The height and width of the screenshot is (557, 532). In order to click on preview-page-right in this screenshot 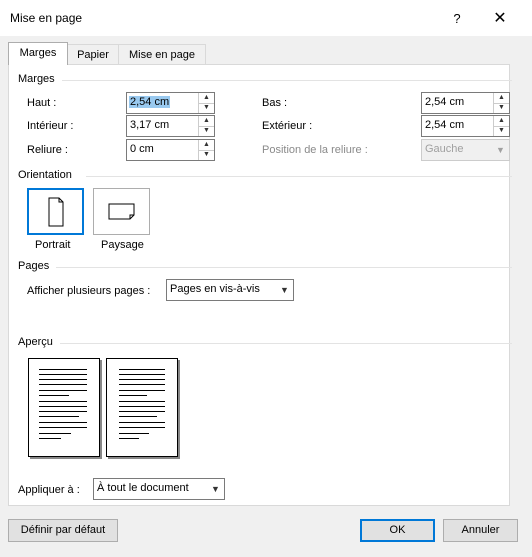, I will do `click(142, 407)`.